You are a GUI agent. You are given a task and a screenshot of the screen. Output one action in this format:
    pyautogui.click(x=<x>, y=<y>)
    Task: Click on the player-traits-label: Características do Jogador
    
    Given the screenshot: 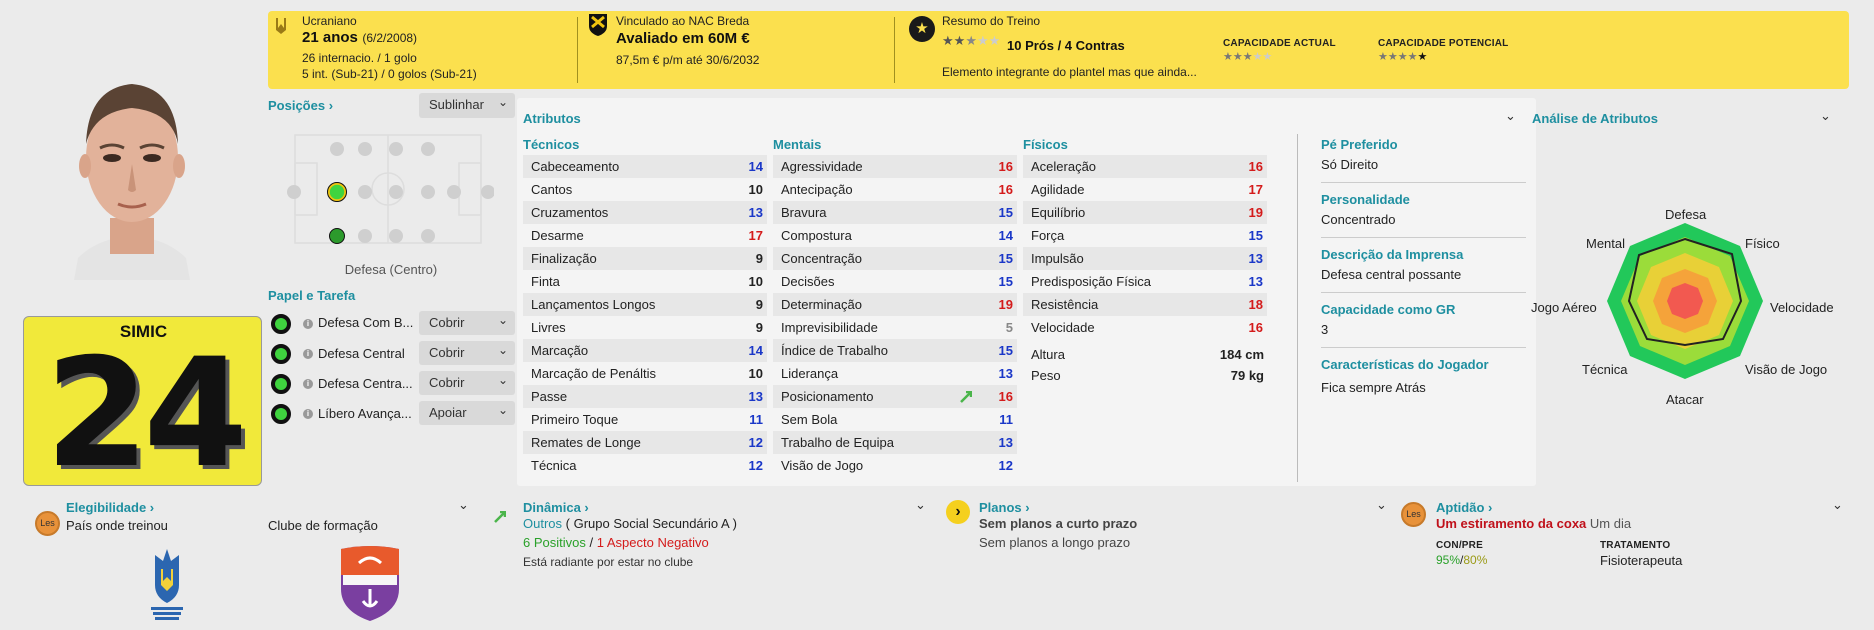 What is the action you would take?
    pyautogui.click(x=1405, y=364)
    